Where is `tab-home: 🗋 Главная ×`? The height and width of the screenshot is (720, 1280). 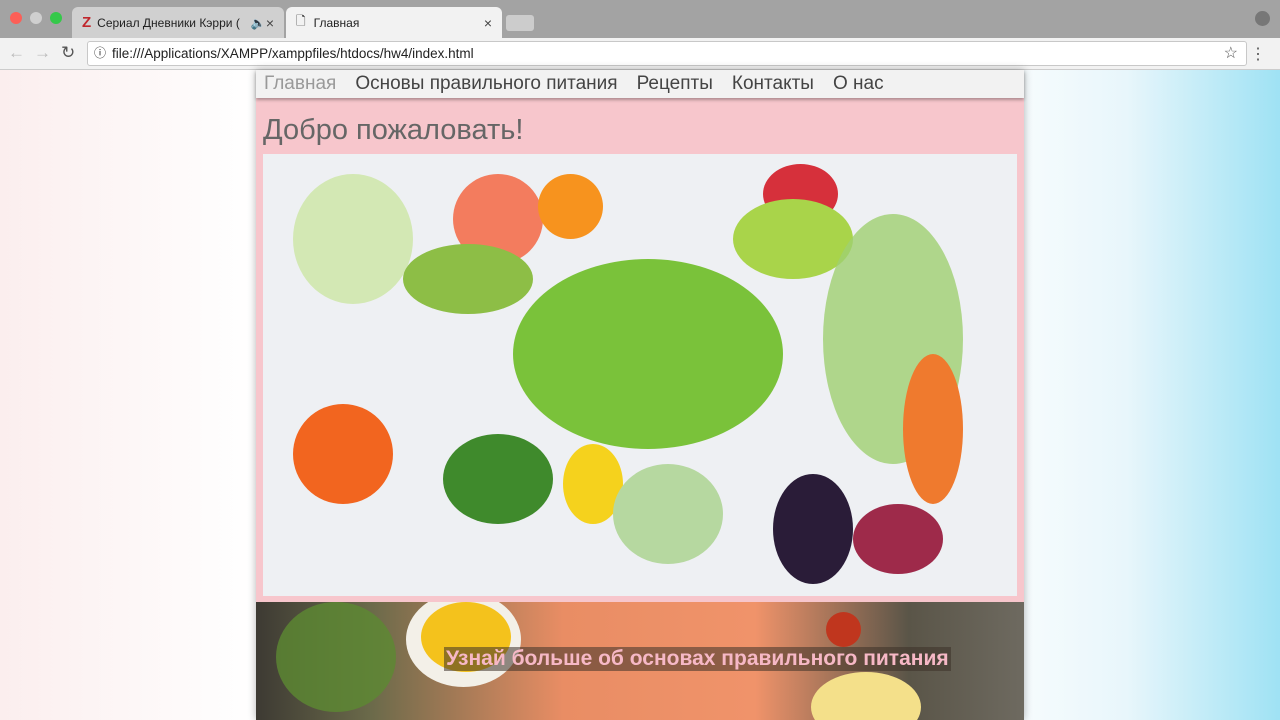 tab-home: 🗋 Главная × is located at coordinates (394, 22).